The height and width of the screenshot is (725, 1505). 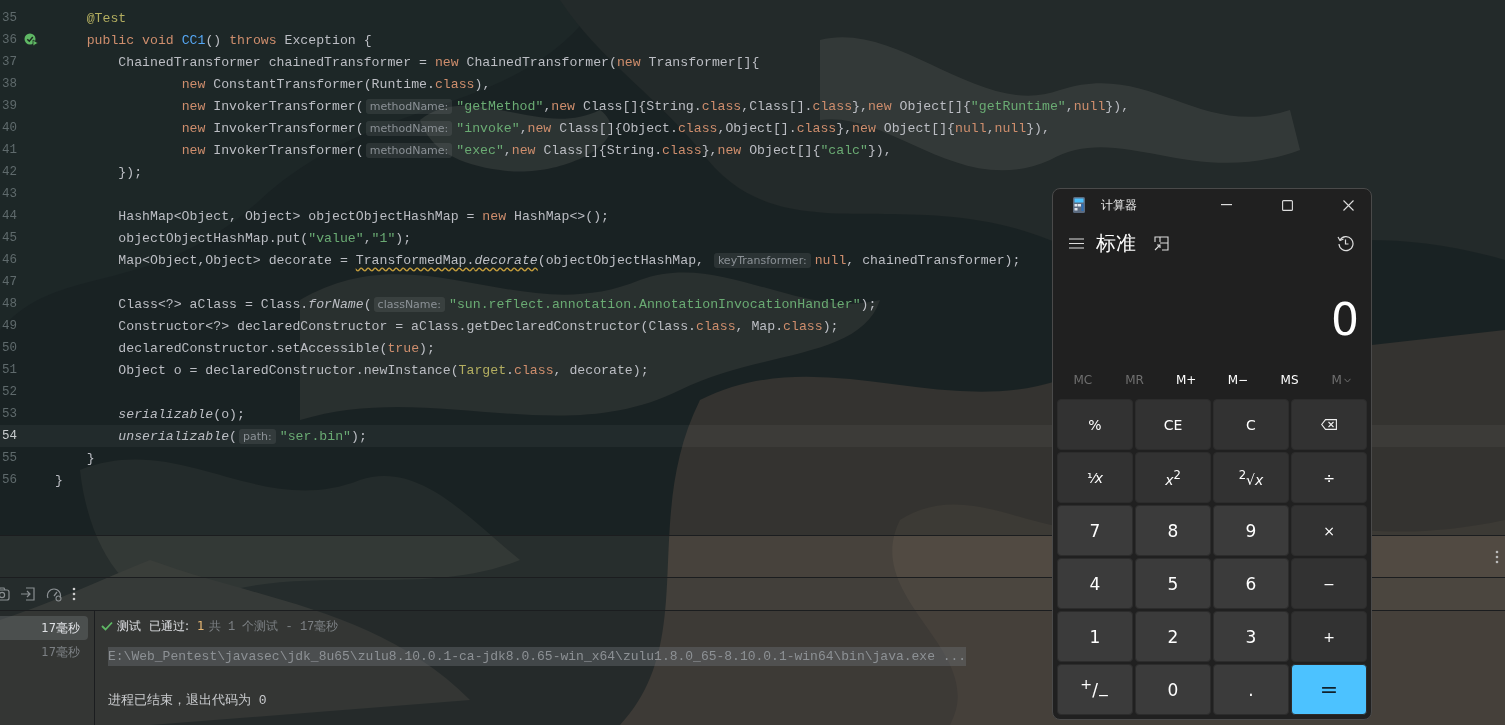 I want to click on line-number: 51, so click(x=9, y=370).